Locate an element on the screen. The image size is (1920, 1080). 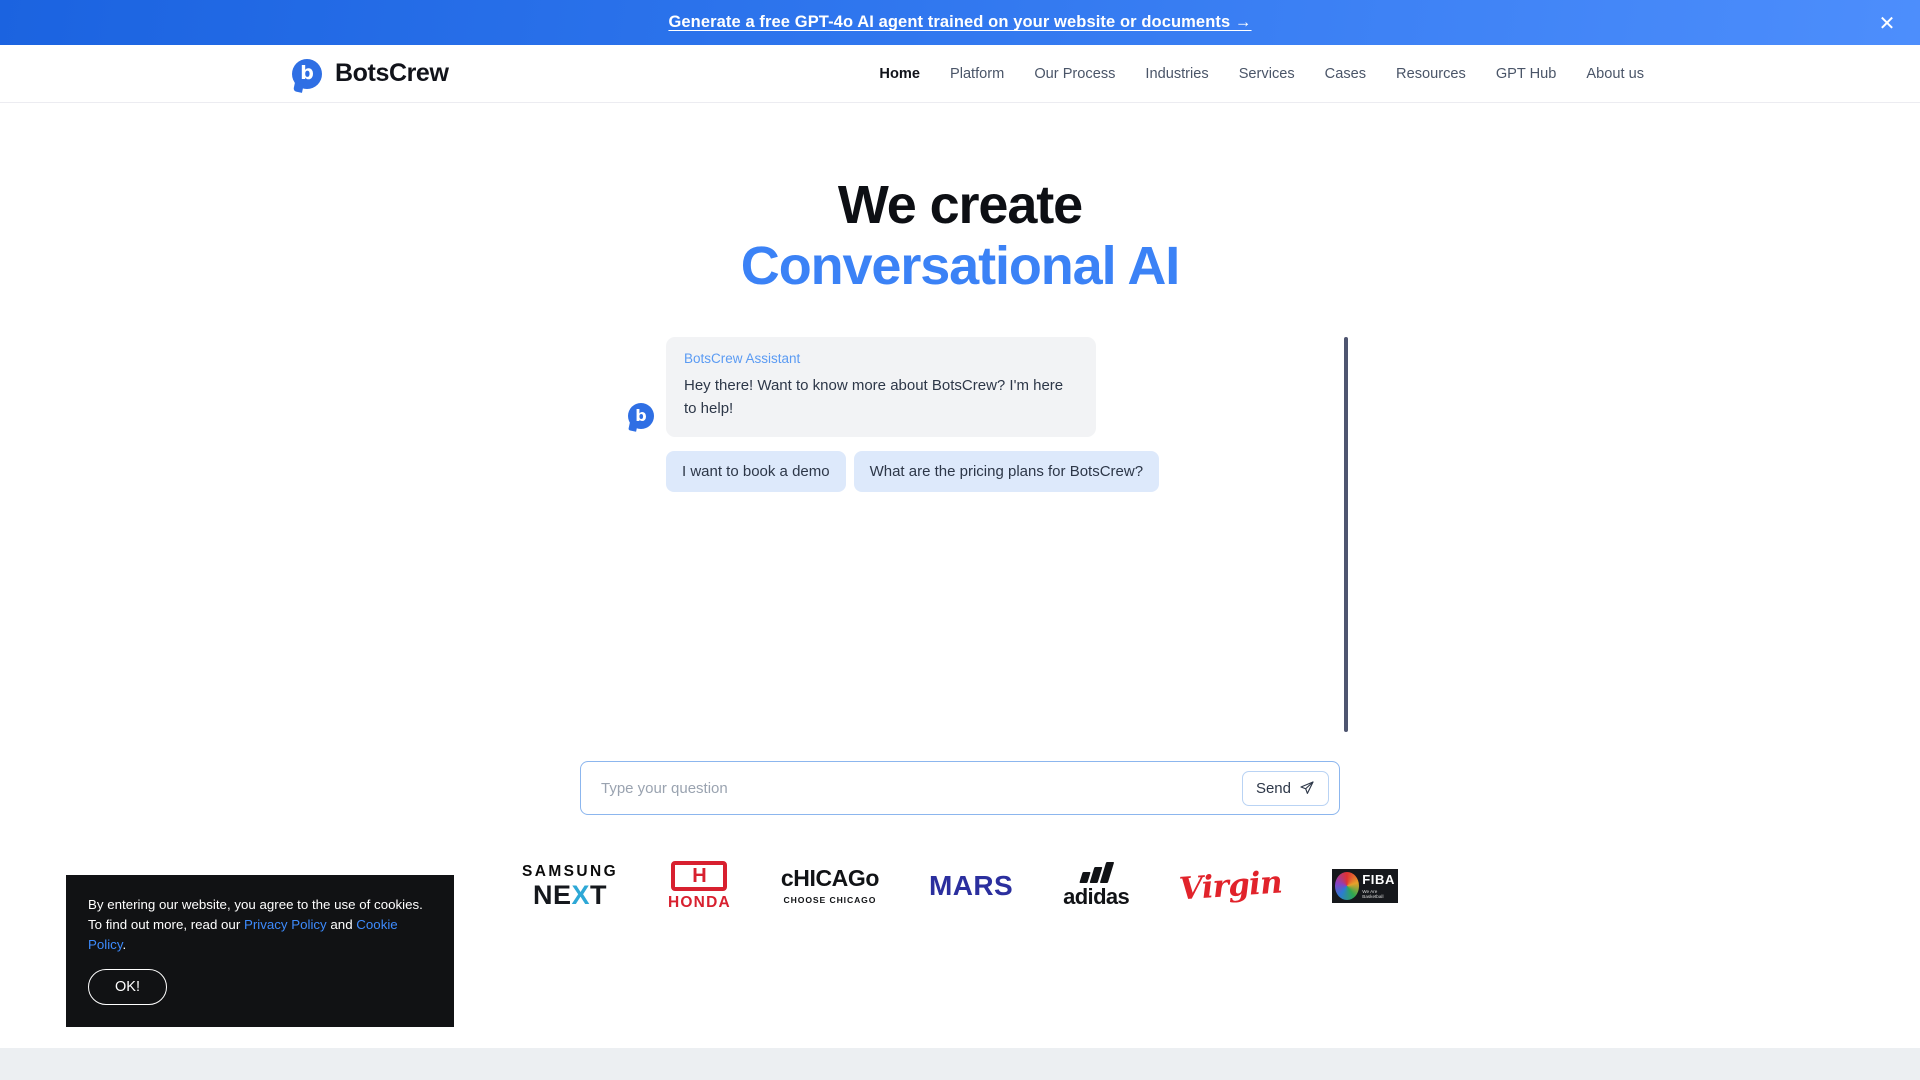
nav-item-our-process: Our Process is located at coordinates (1074, 74).